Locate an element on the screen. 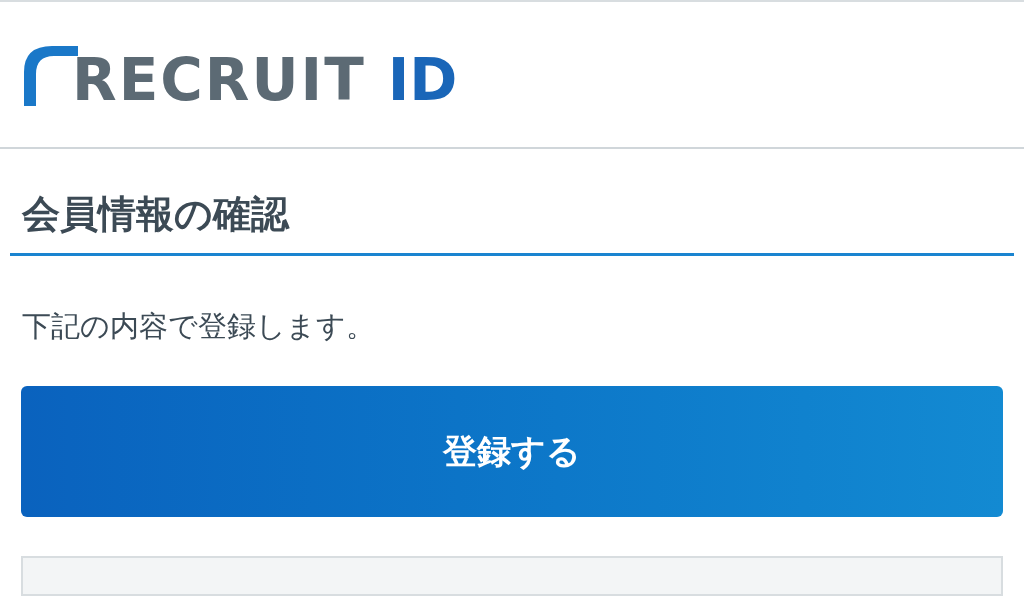 The width and height of the screenshot is (1024, 601). message-text: 下記の内容で登録します。 is located at coordinates (198, 325).